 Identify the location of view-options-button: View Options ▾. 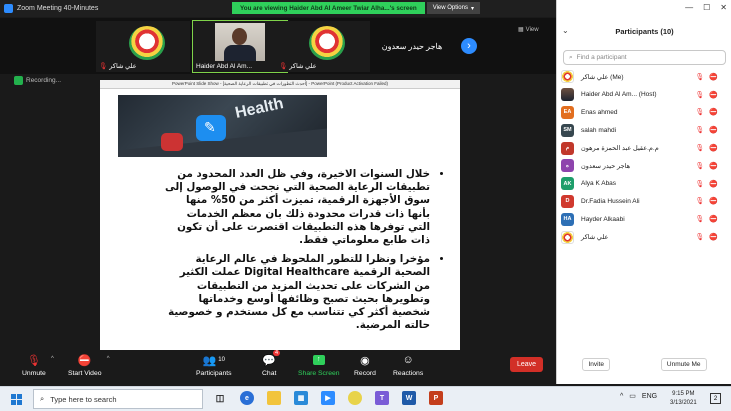
(453, 8).